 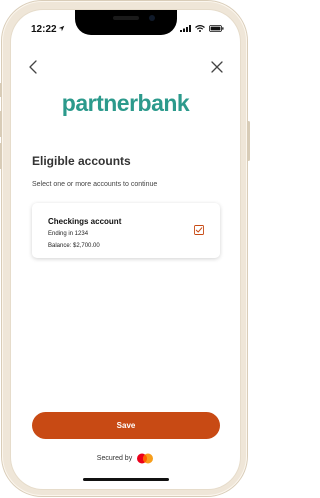 What do you see at coordinates (44, 29) in the screenshot?
I see `status-time: 12:22` at bounding box center [44, 29].